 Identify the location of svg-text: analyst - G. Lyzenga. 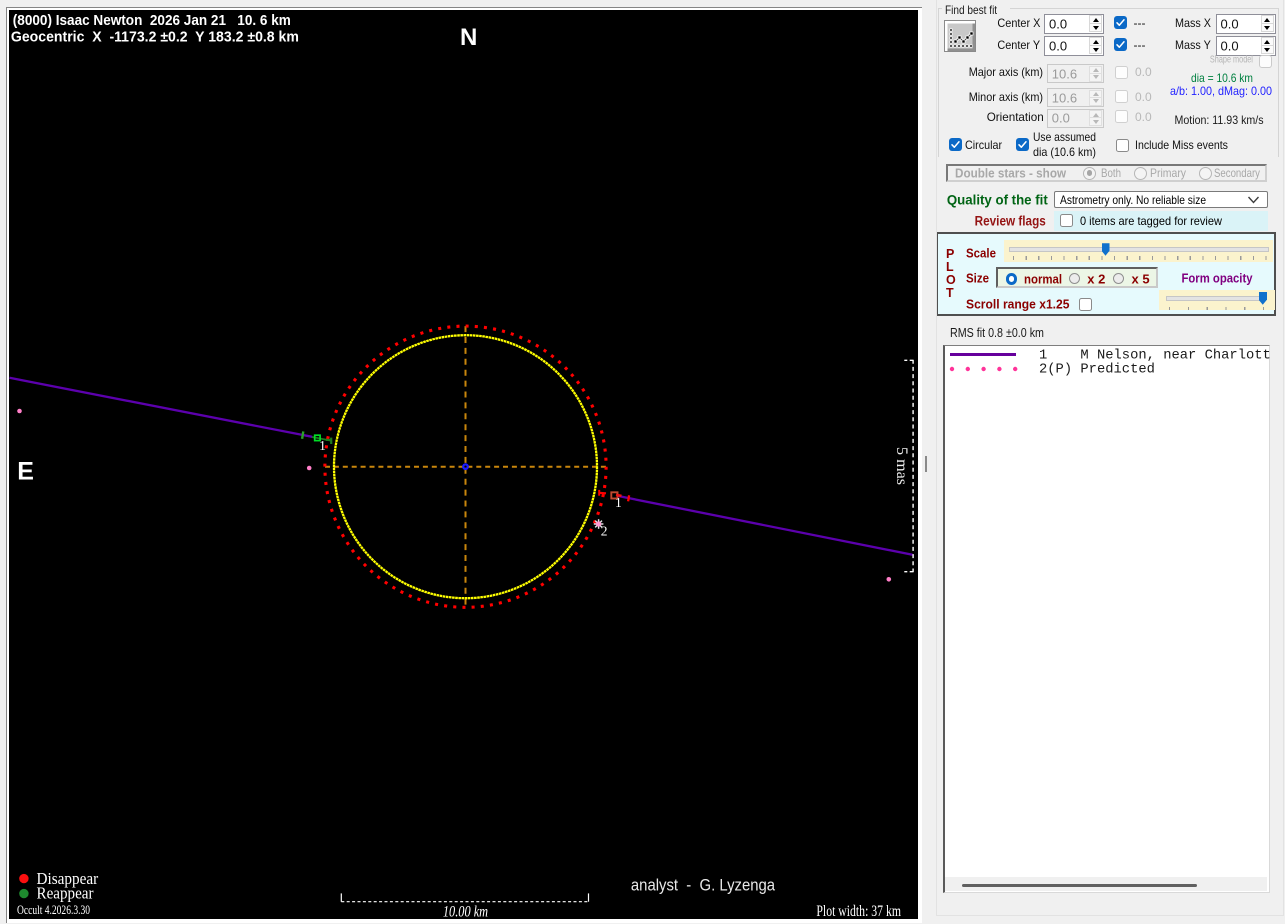
(702, 884).